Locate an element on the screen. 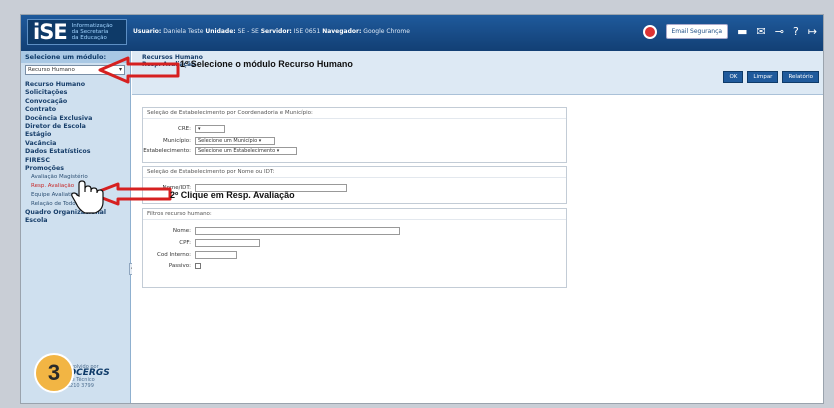 This screenshot has width=834, height=408. step1-callout: 1º Selecione o módulo Recurso Humano is located at coordinates (266, 64).